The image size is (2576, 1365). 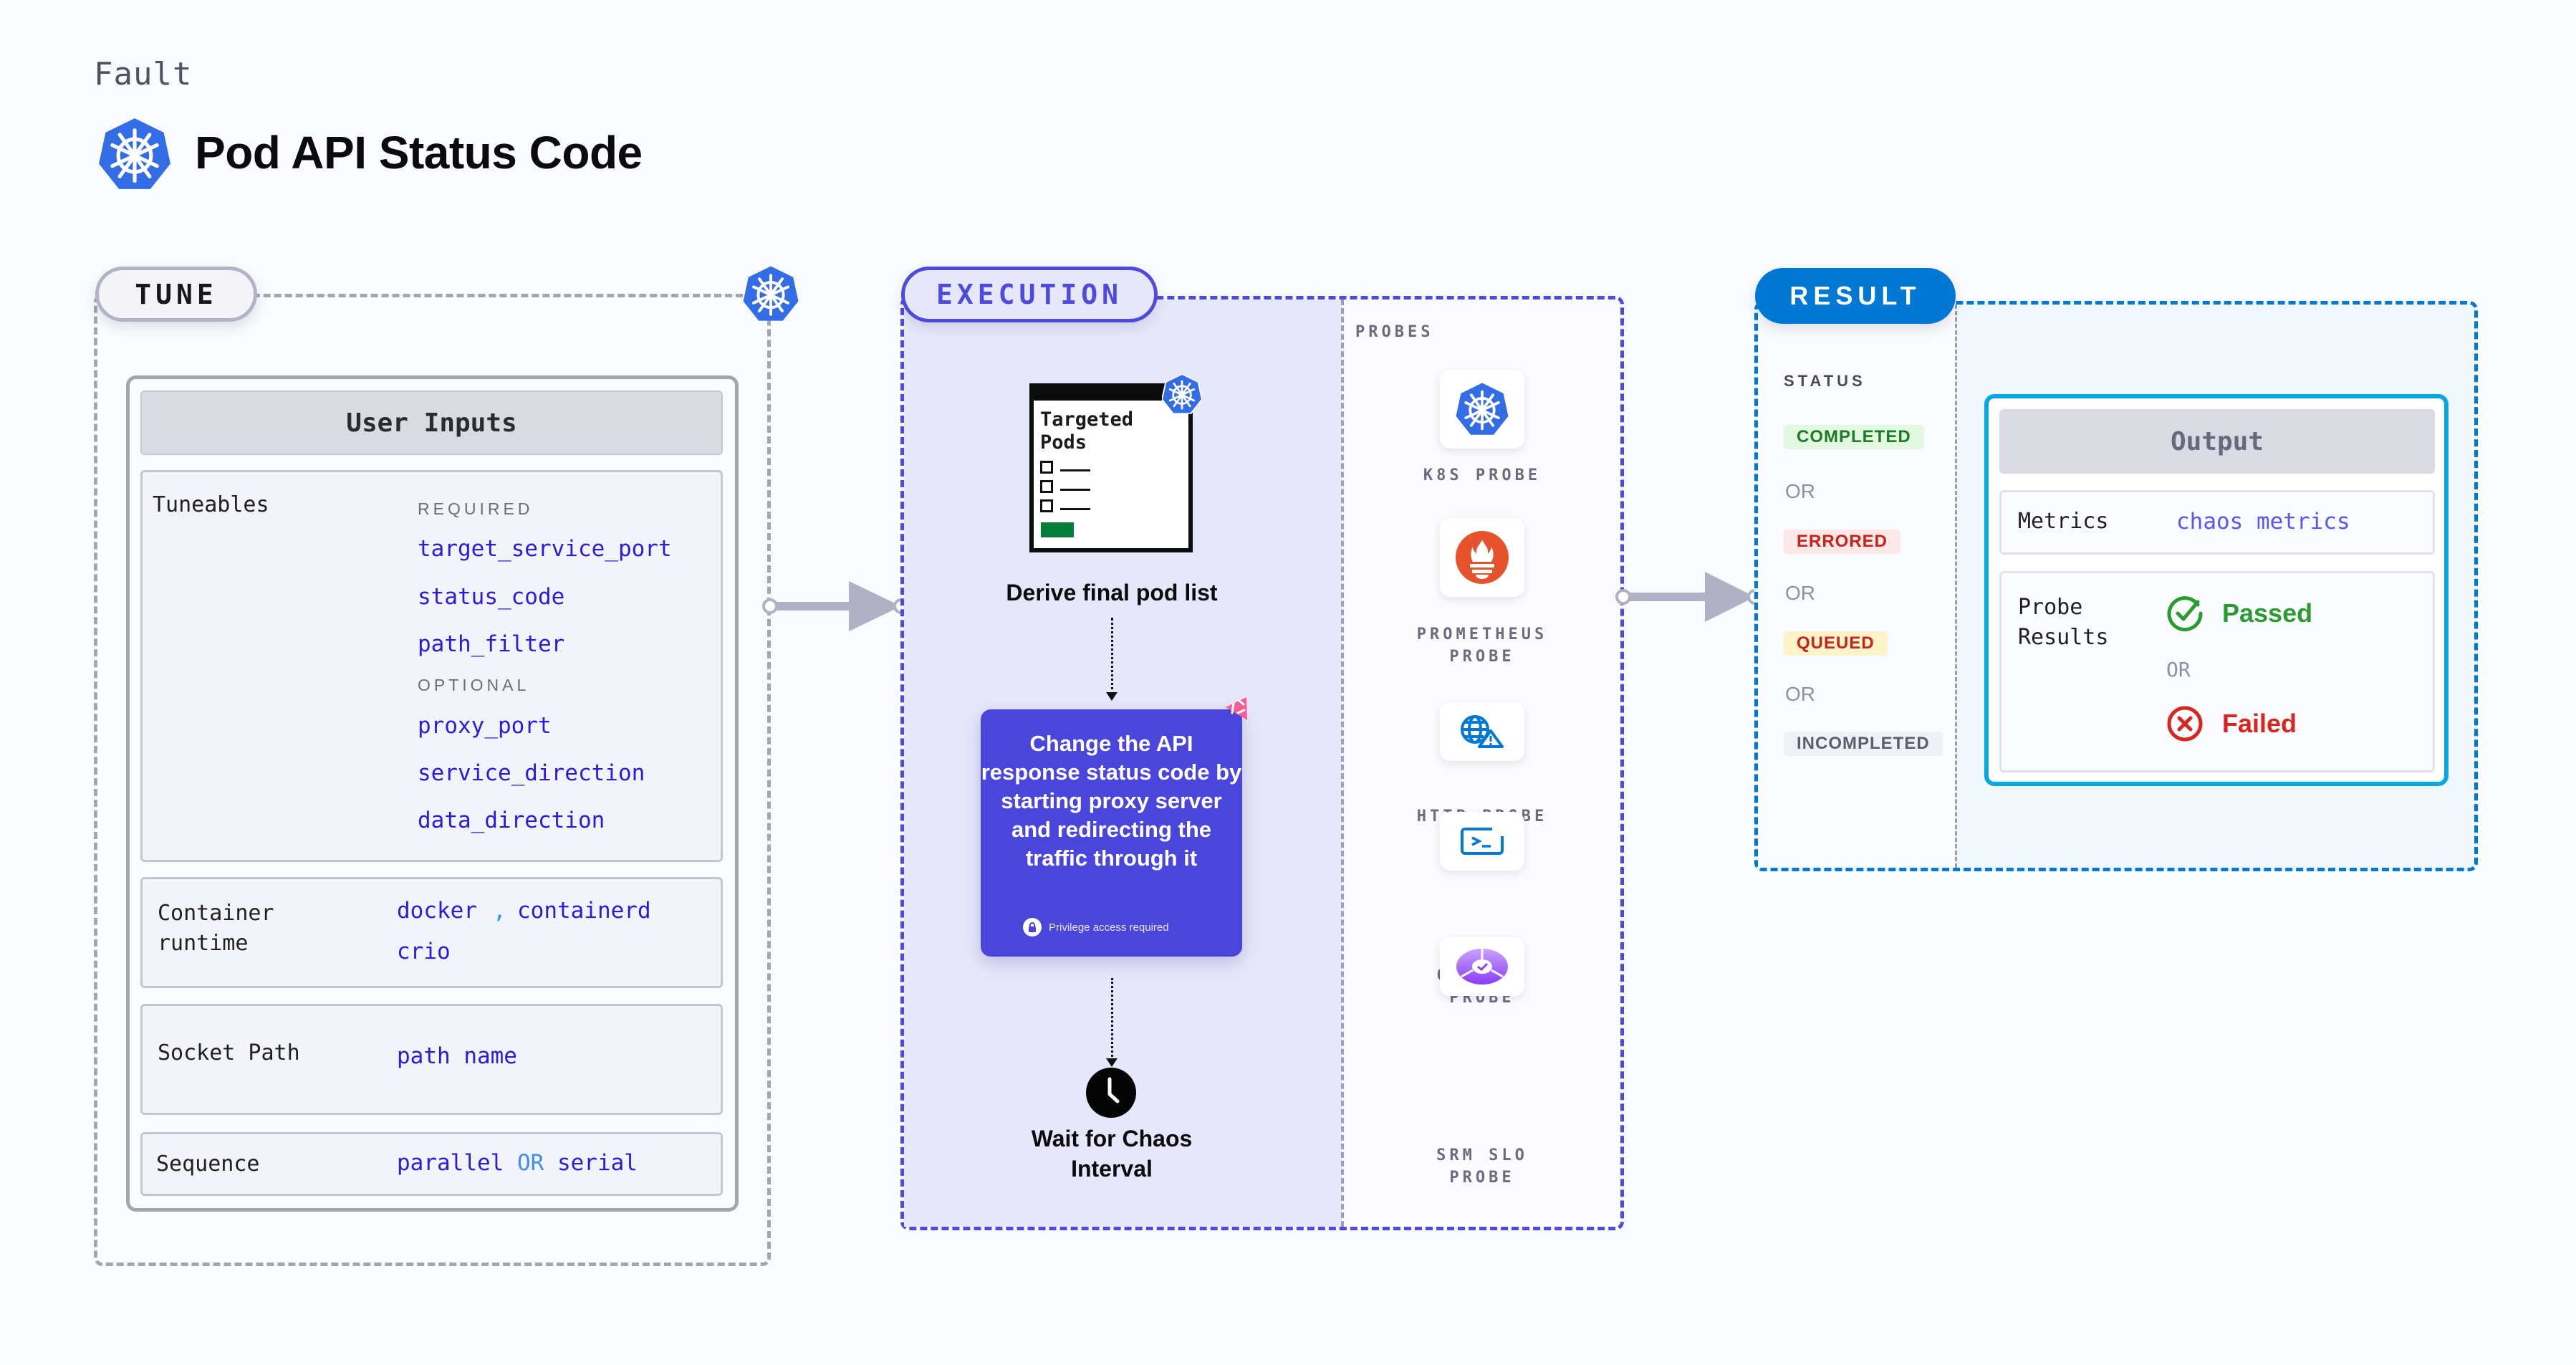 I want to click on probe-command, so click(x=1482, y=841).